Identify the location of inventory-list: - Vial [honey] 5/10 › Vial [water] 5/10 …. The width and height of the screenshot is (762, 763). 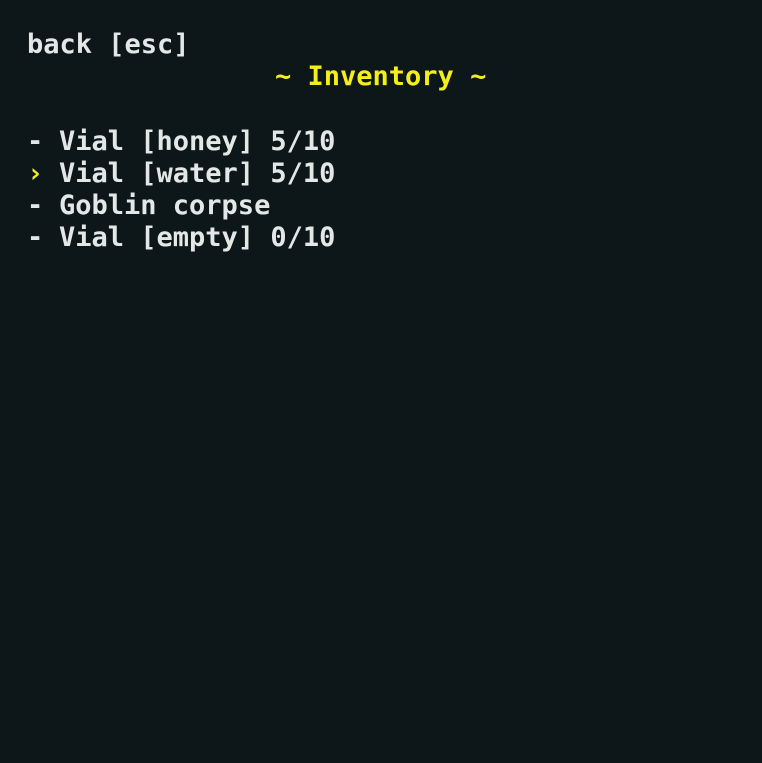
(181, 190).